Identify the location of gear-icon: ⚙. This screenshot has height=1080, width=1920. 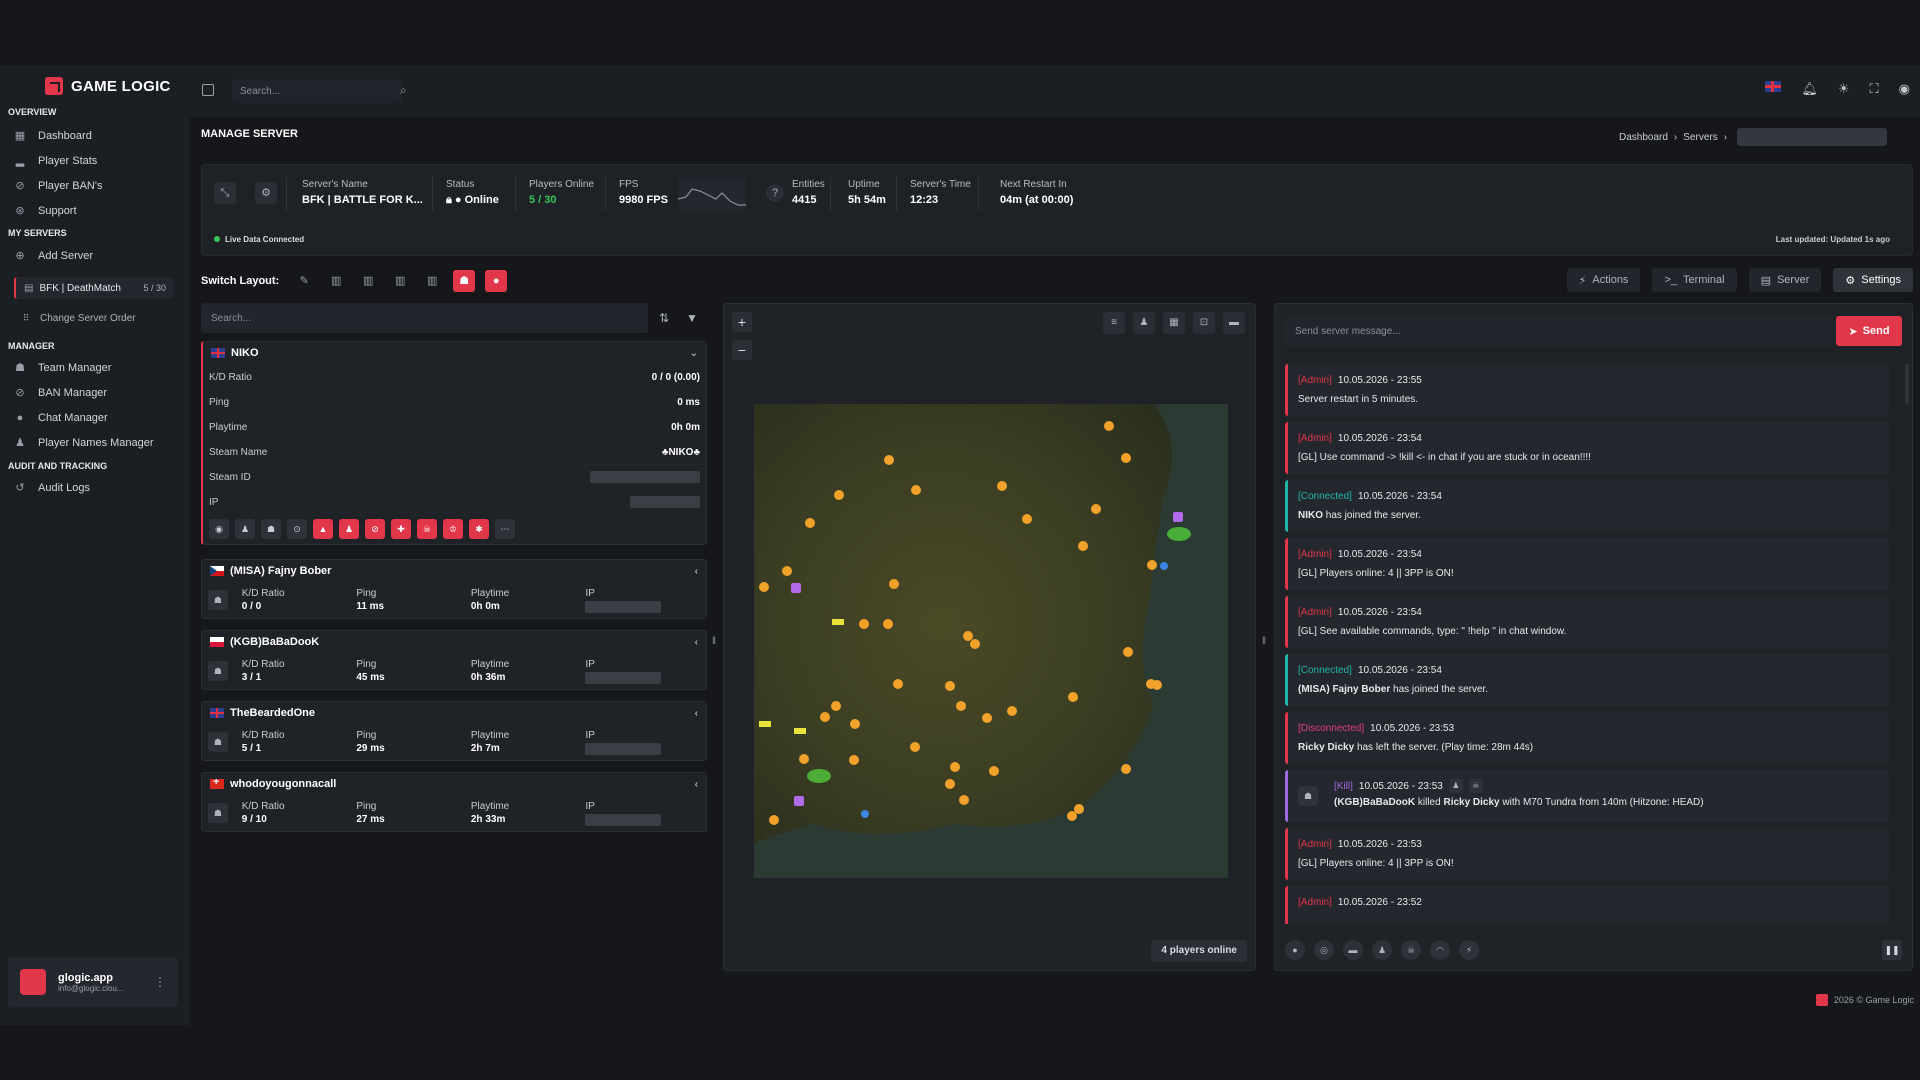
(266, 193).